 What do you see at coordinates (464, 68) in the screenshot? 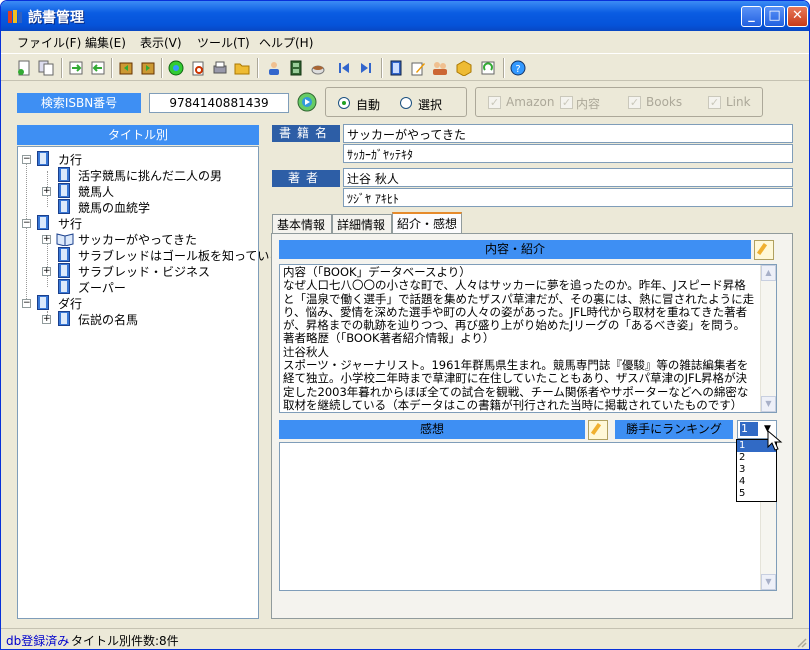
I see `package-icon` at bounding box center [464, 68].